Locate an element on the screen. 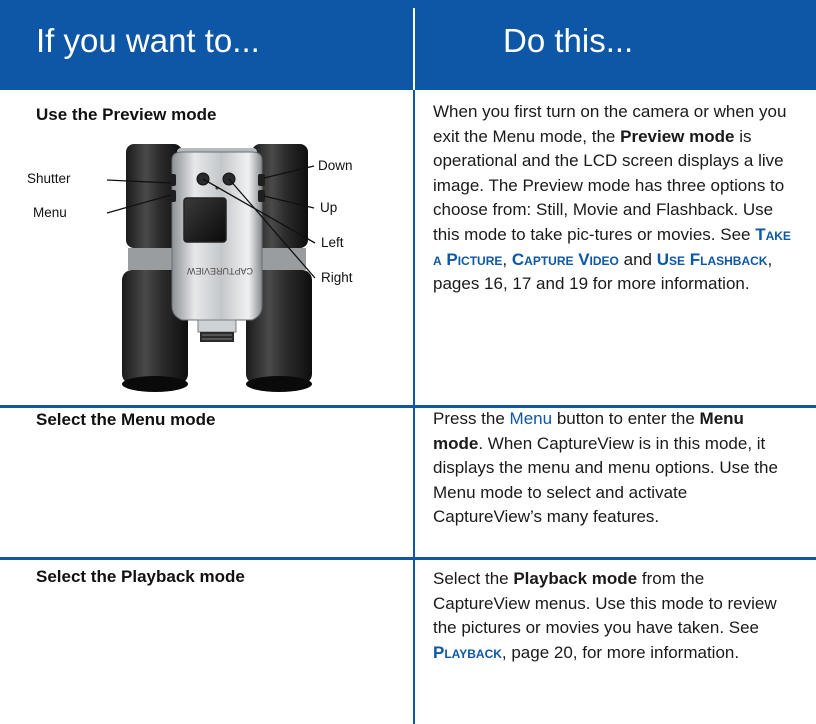 The height and width of the screenshot is (724, 816). bold-term-preview-mode: Preview mode is located at coordinates (677, 136).